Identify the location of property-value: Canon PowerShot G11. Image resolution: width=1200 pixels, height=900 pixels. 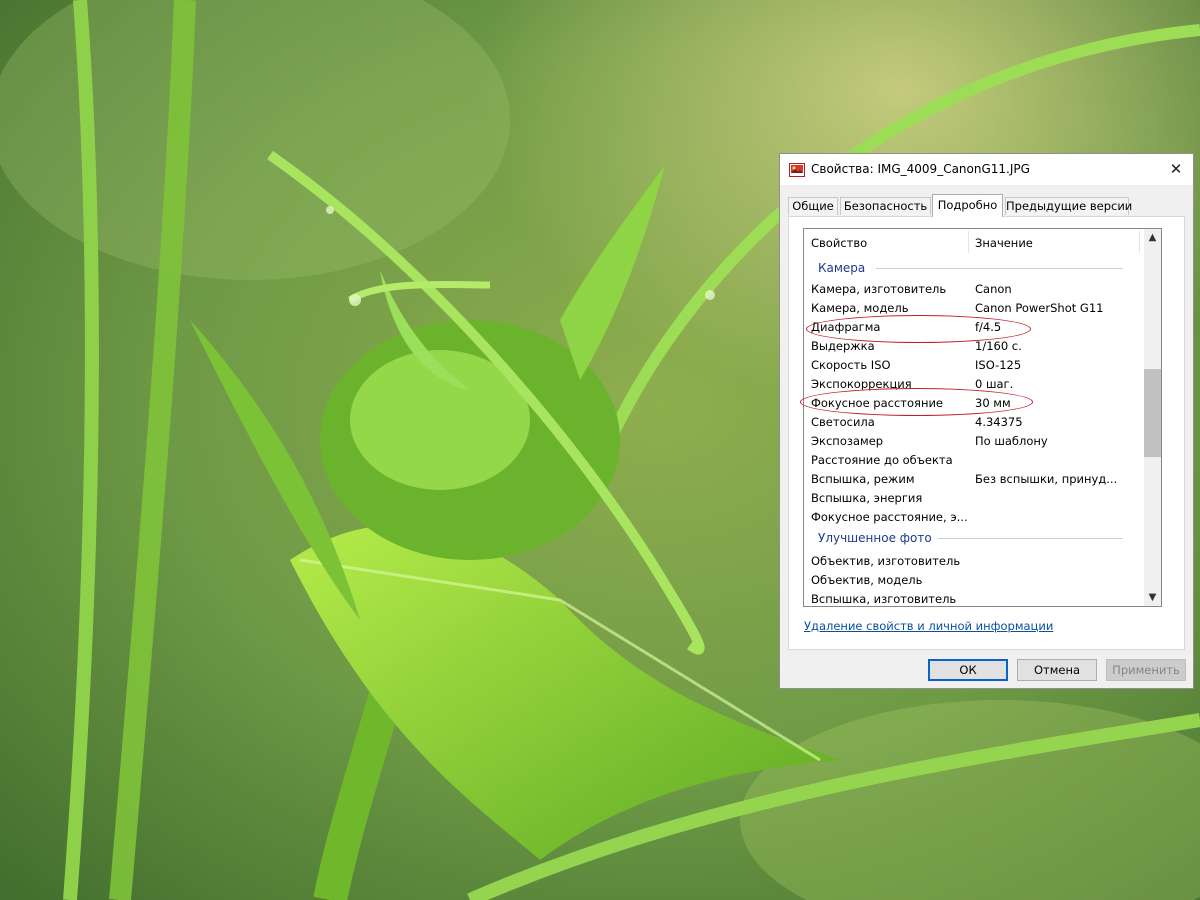
(1039, 308).